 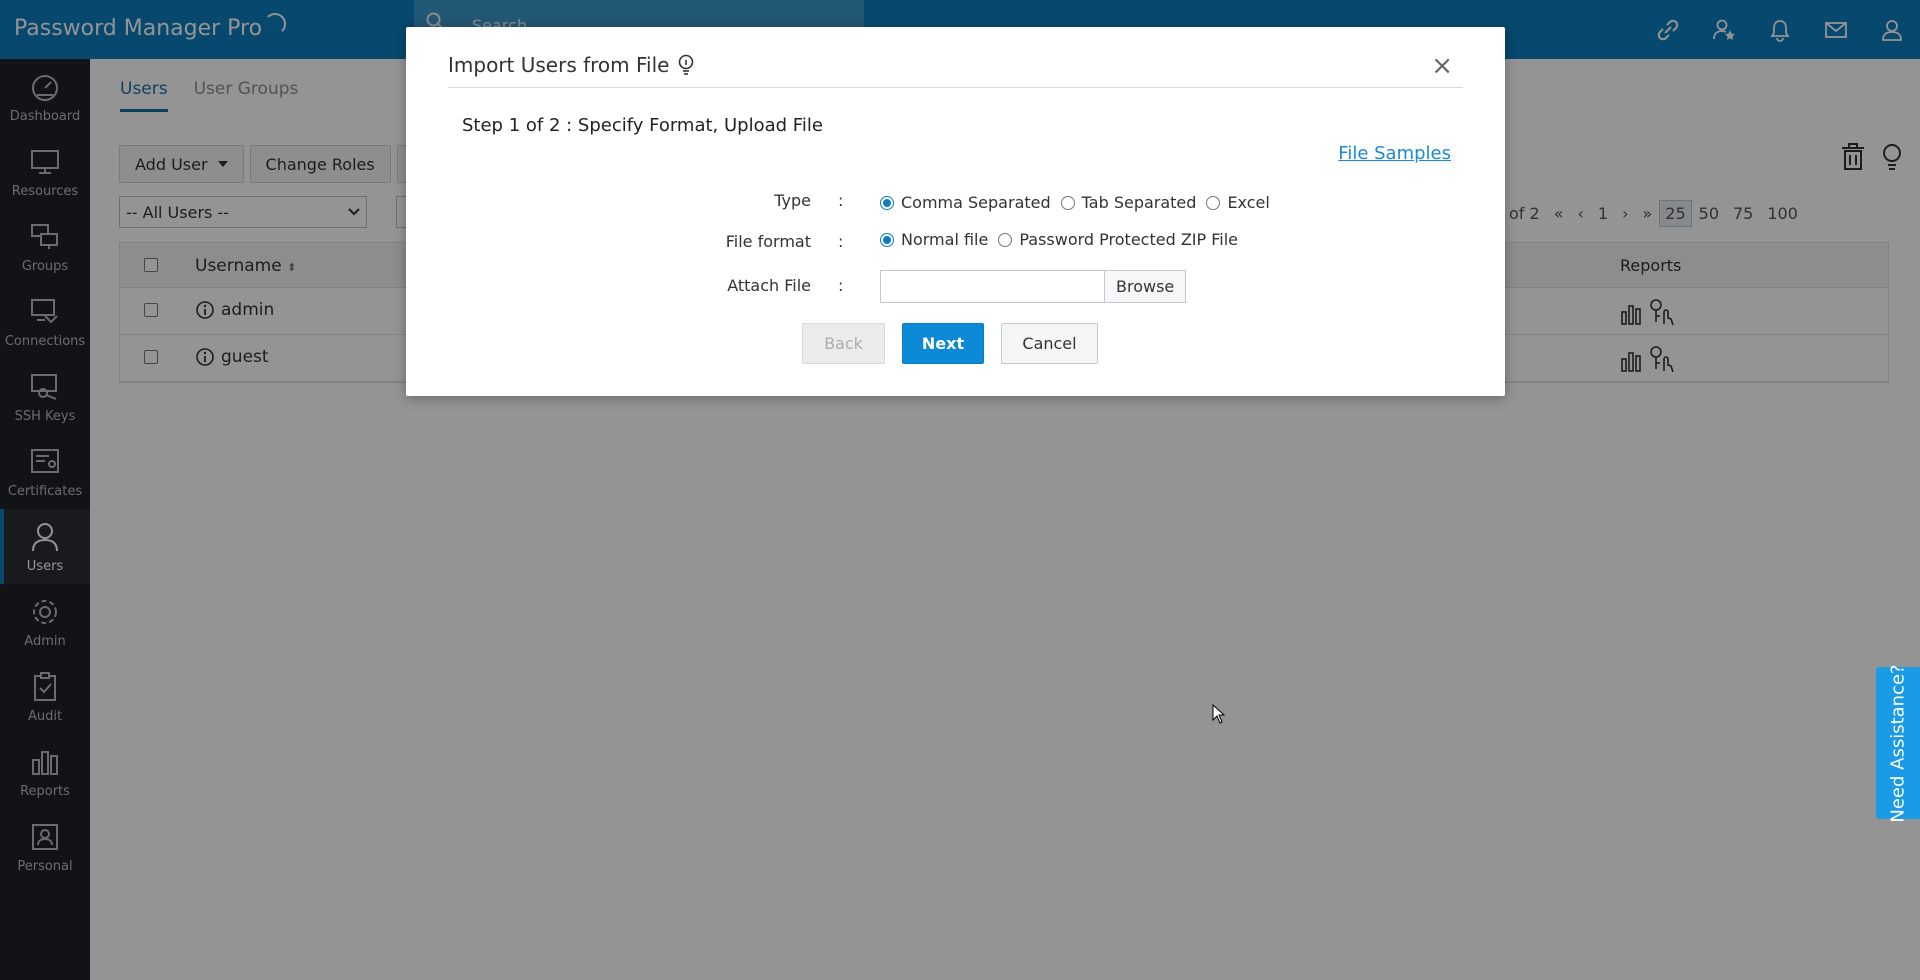 I want to click on dialog-title-text: Import Users from File, so click(x=559, y=65).